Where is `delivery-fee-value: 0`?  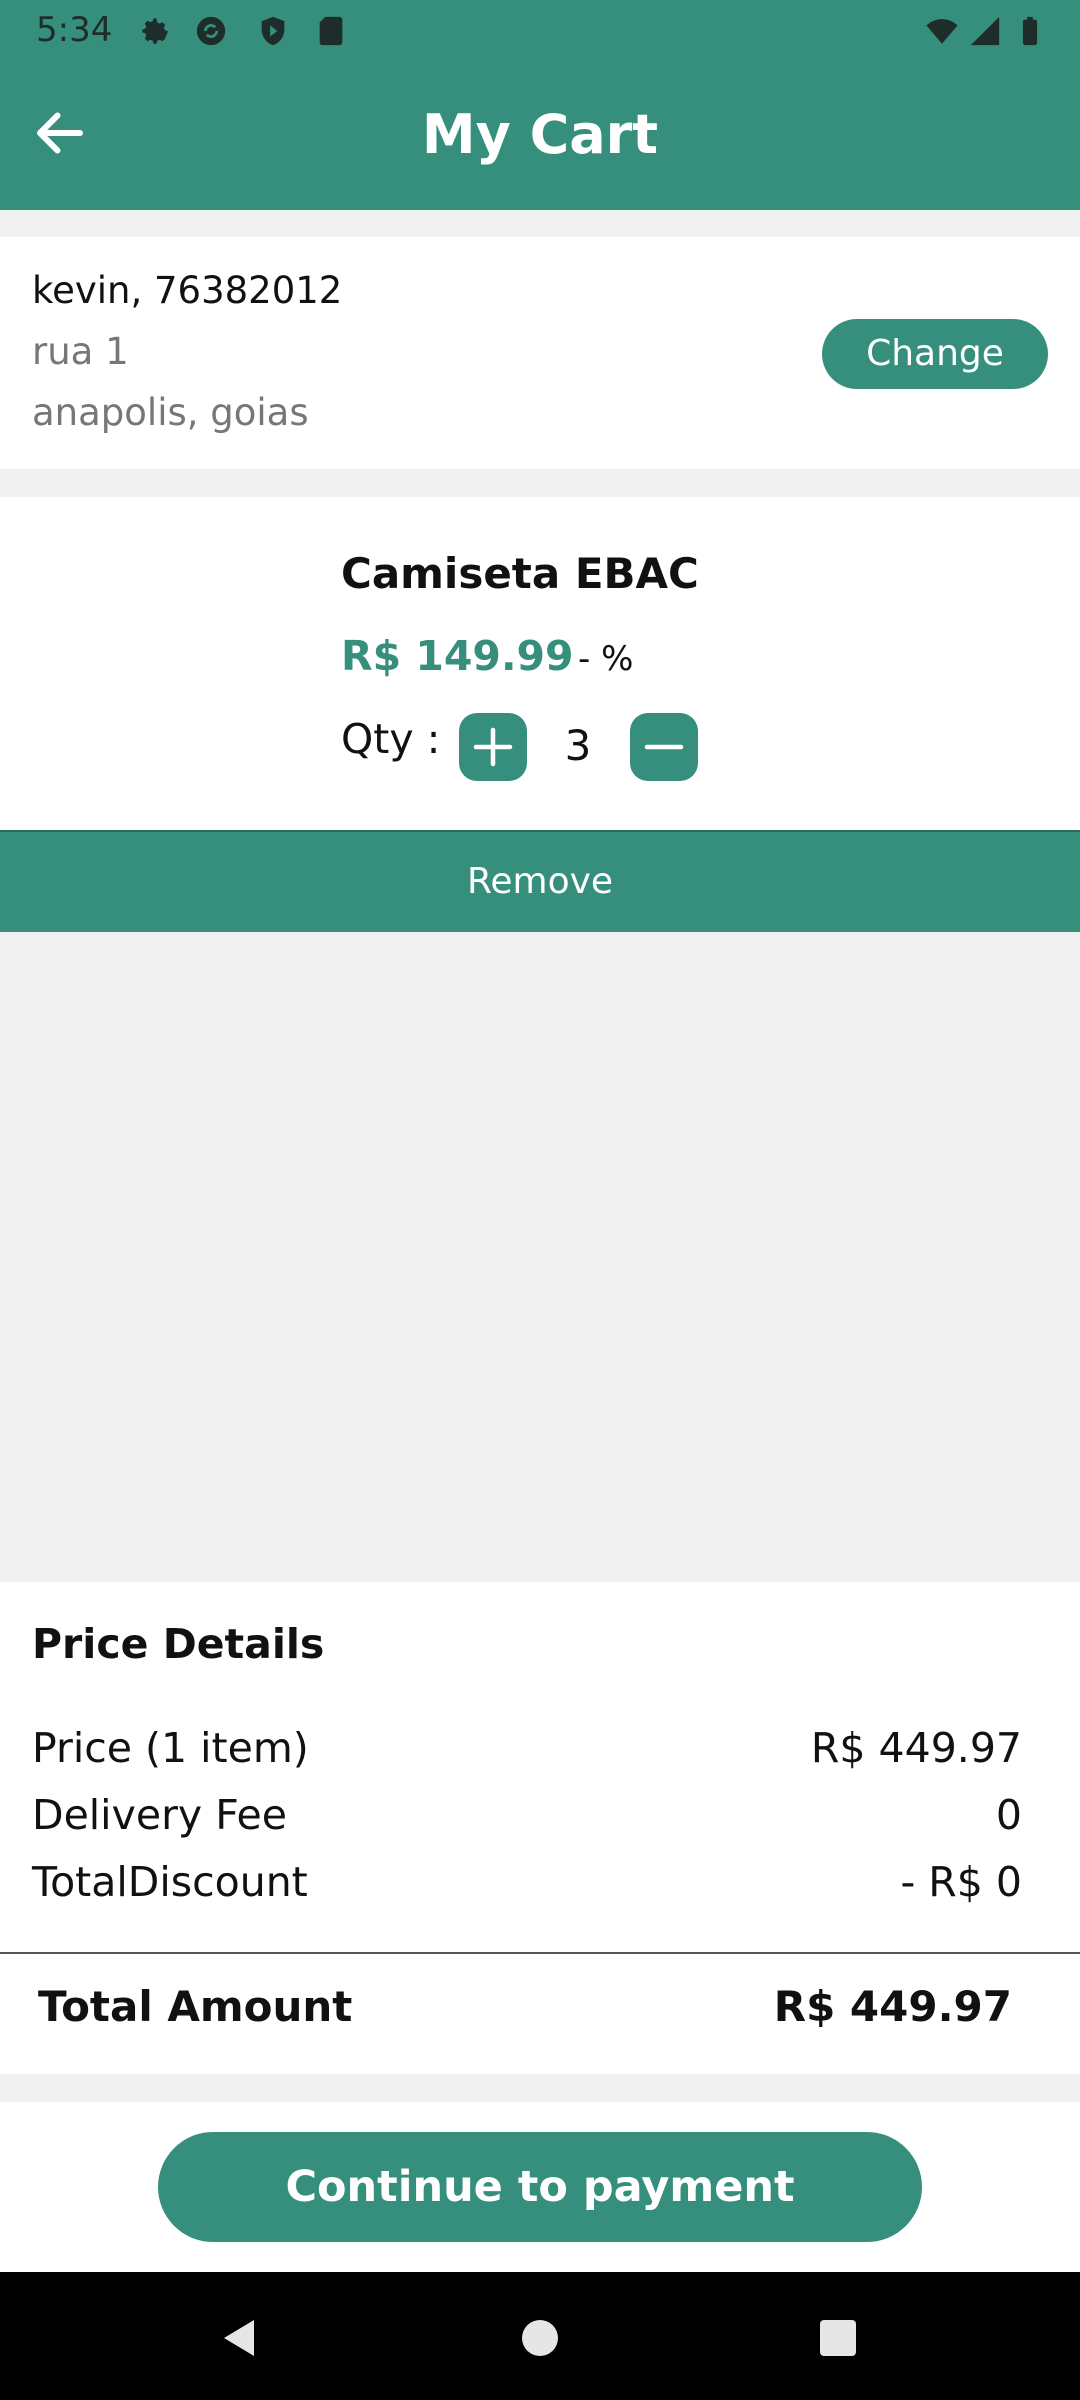 delivery-fee-value: 0 is located at coordinates (1008, 1815).